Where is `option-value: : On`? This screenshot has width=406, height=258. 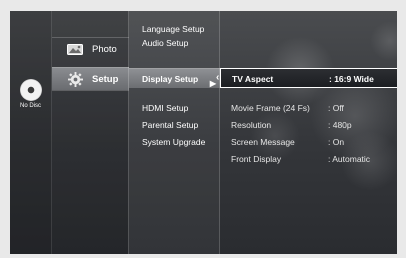 option-value: : On is located at coordinates (336, 142).